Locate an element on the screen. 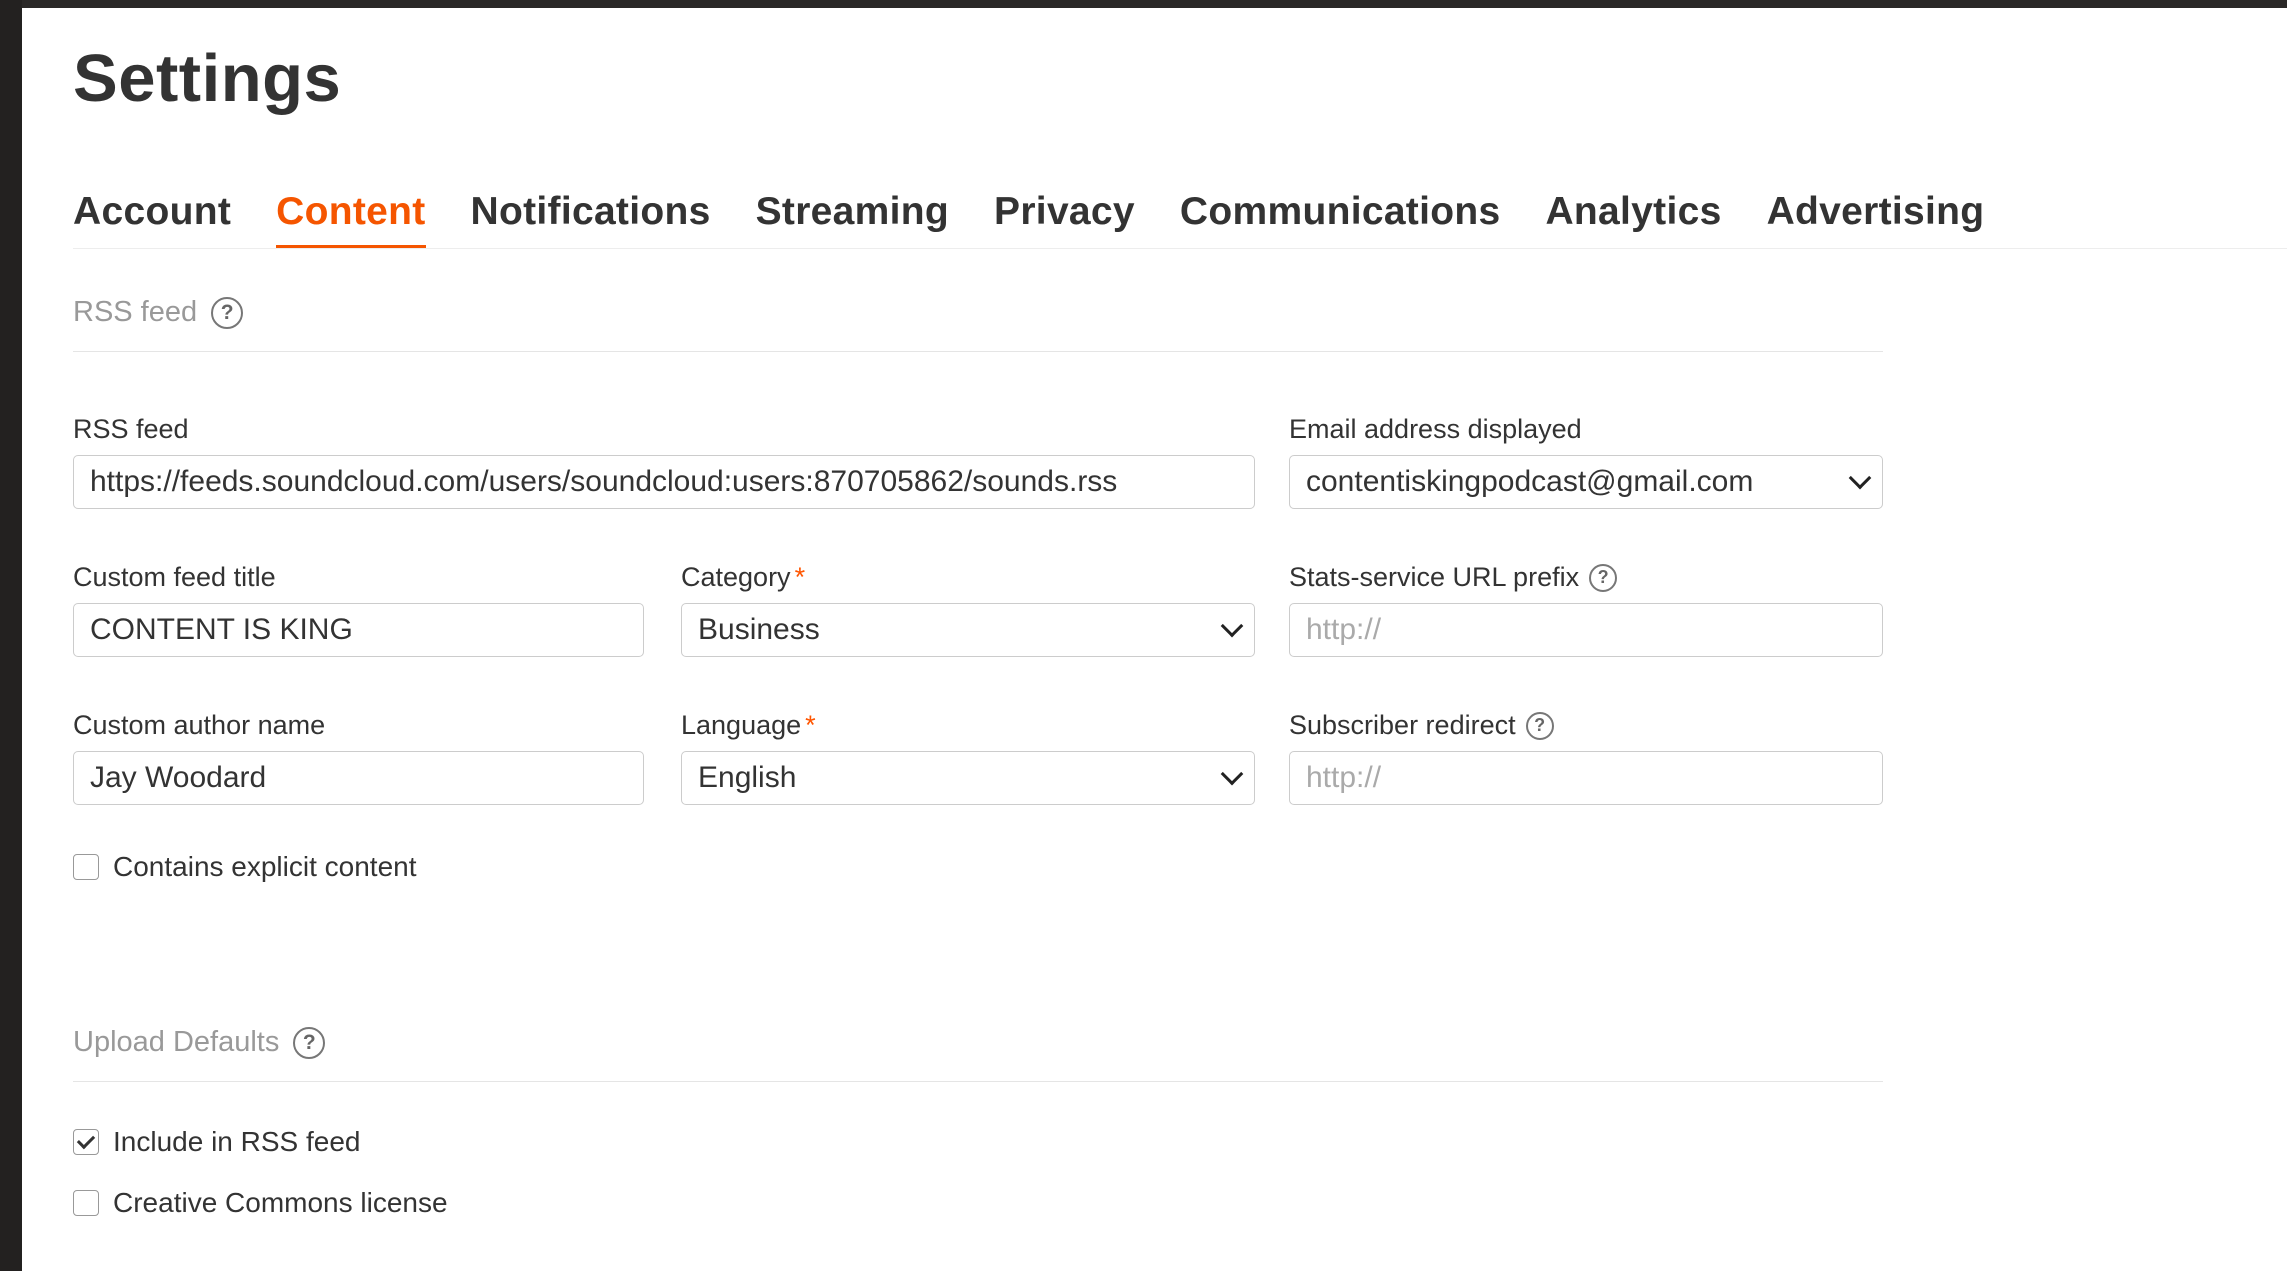  custom-title-value: CONTENT IS KING is located at coordinates (221, 629).